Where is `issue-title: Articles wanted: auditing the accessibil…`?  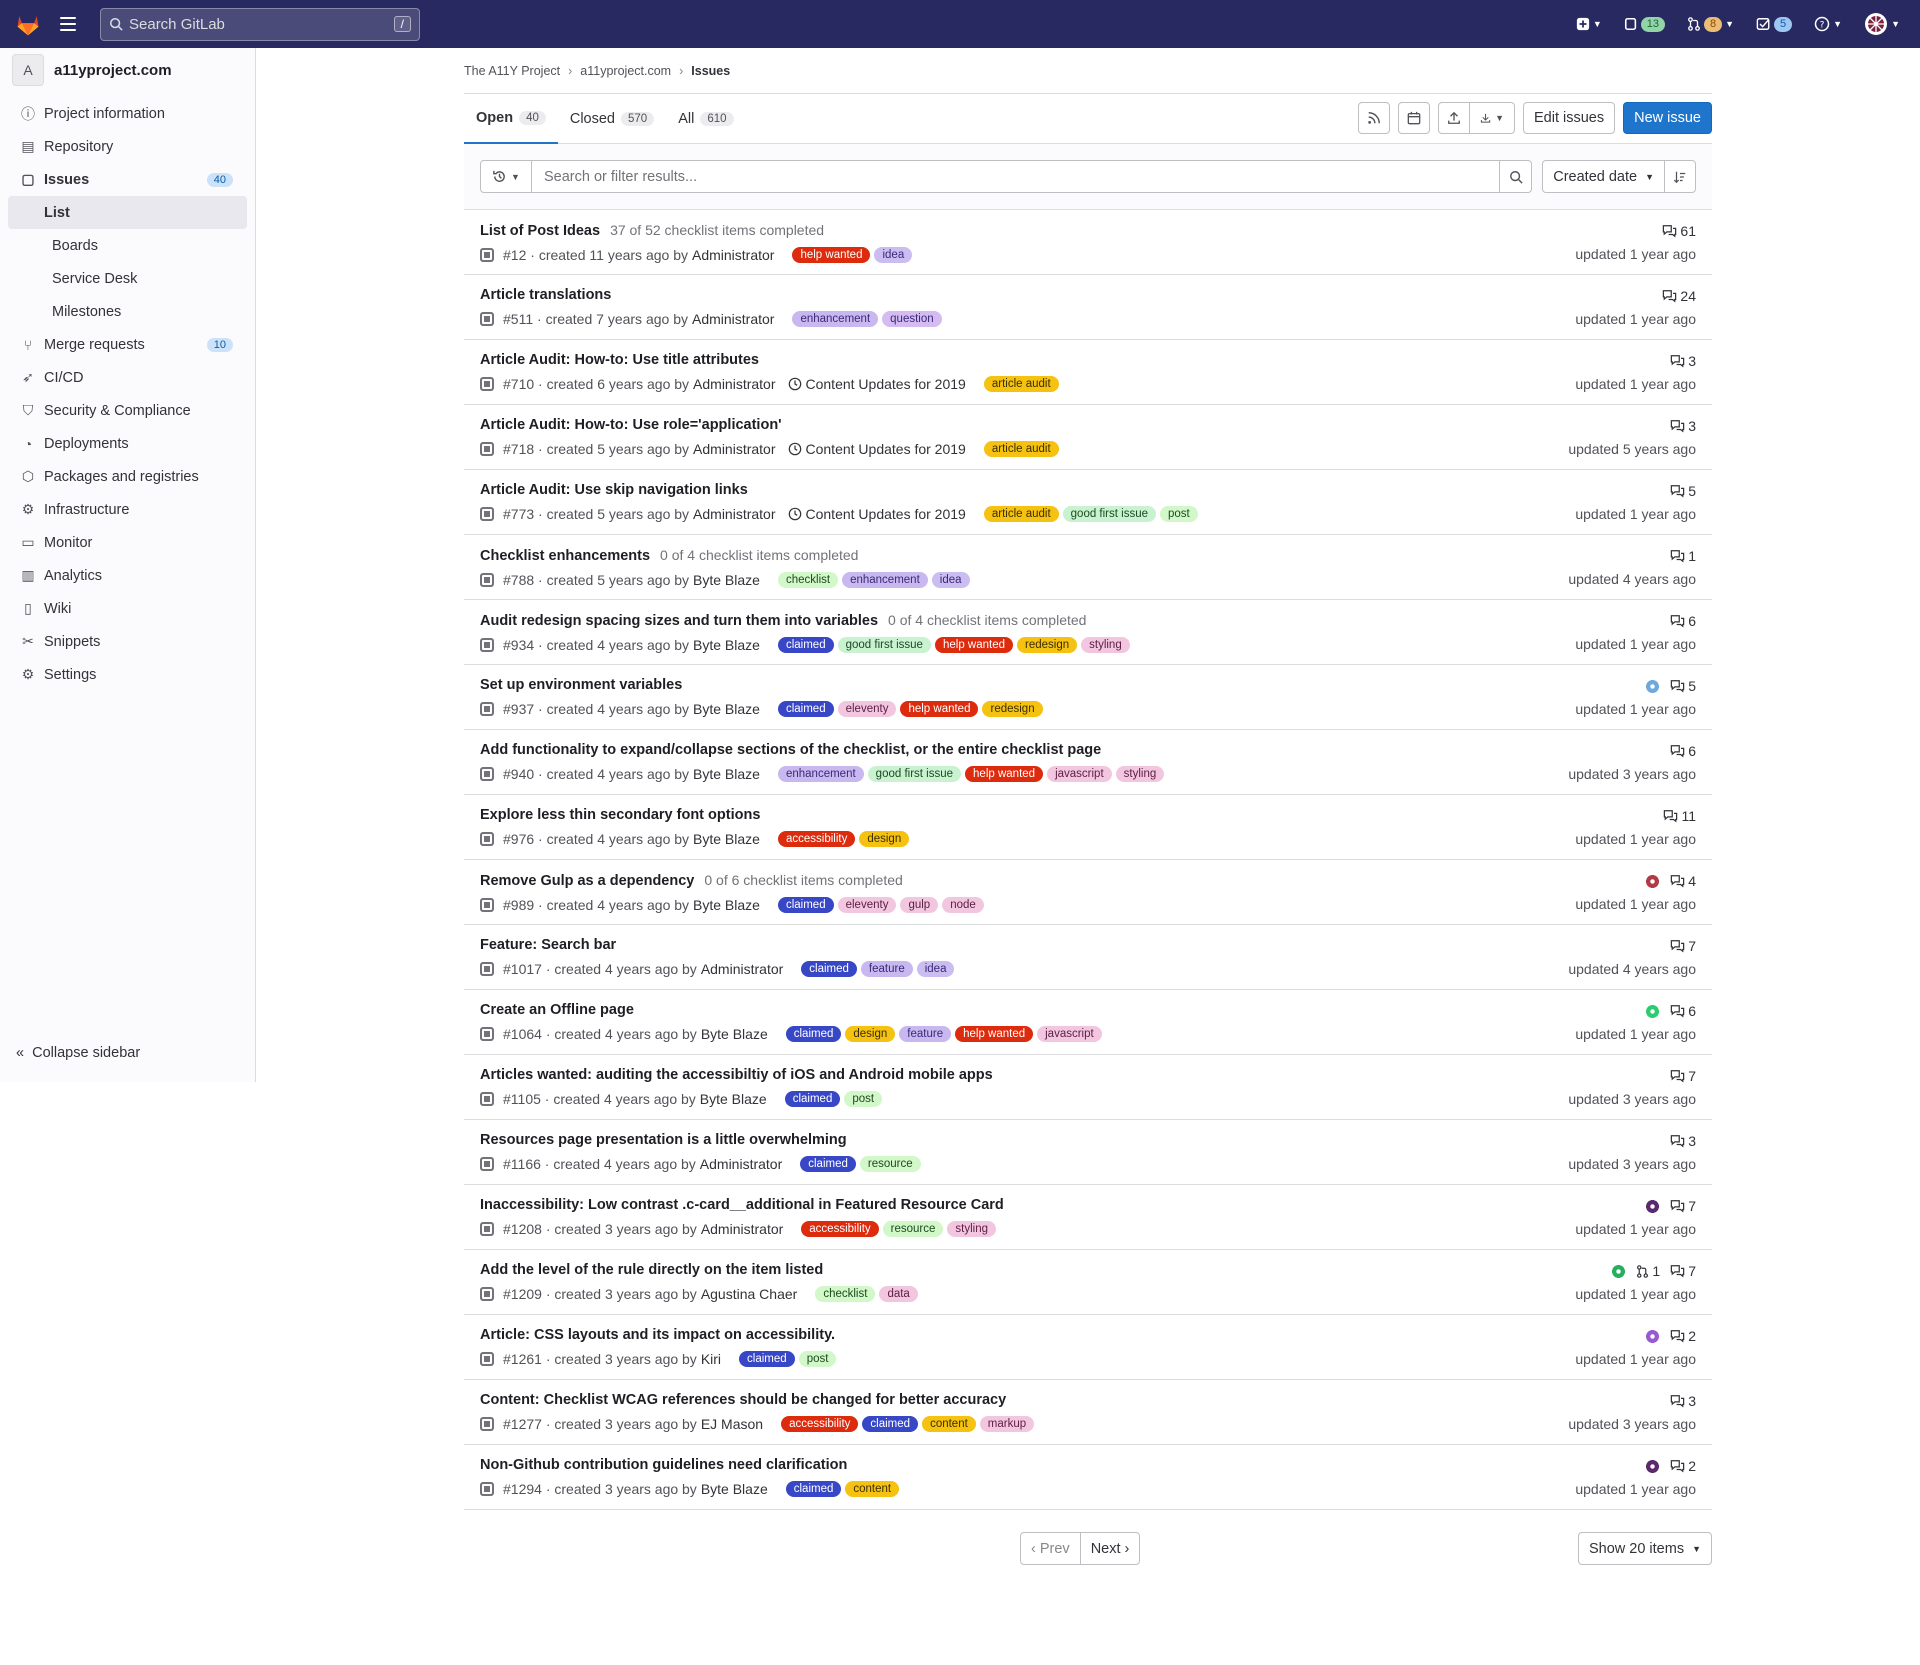
issue-title: Articles wanted: auditing the accessibil… is located at coordinates (1088, 1075).